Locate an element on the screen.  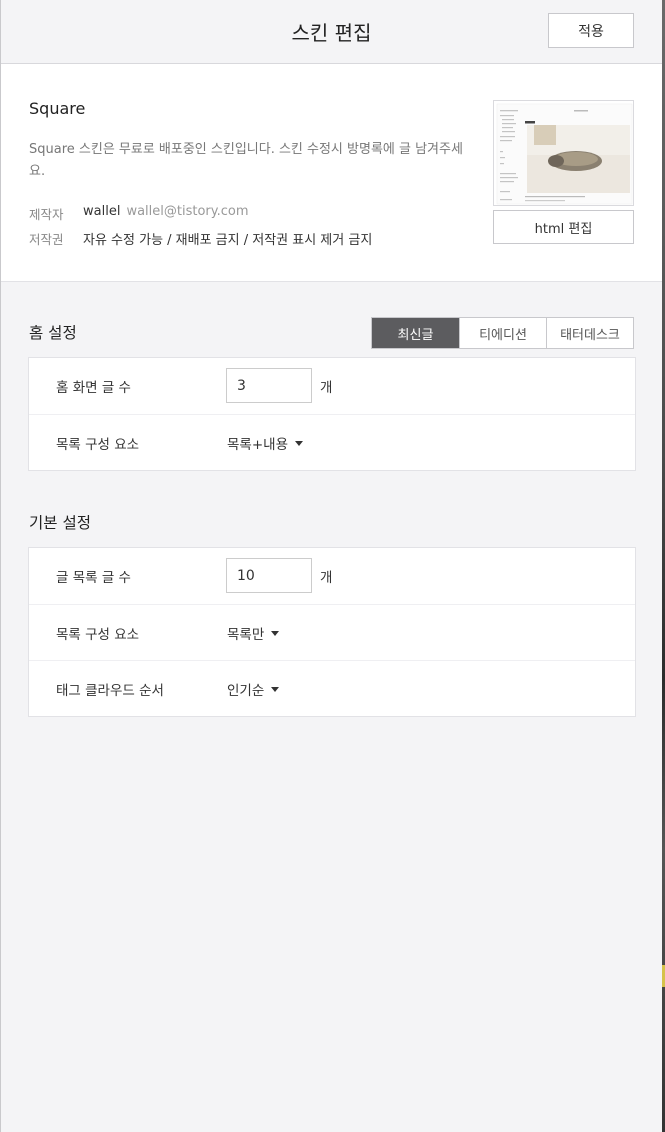
html-edit-button: html 편집 is located at coordinates (563, 227).